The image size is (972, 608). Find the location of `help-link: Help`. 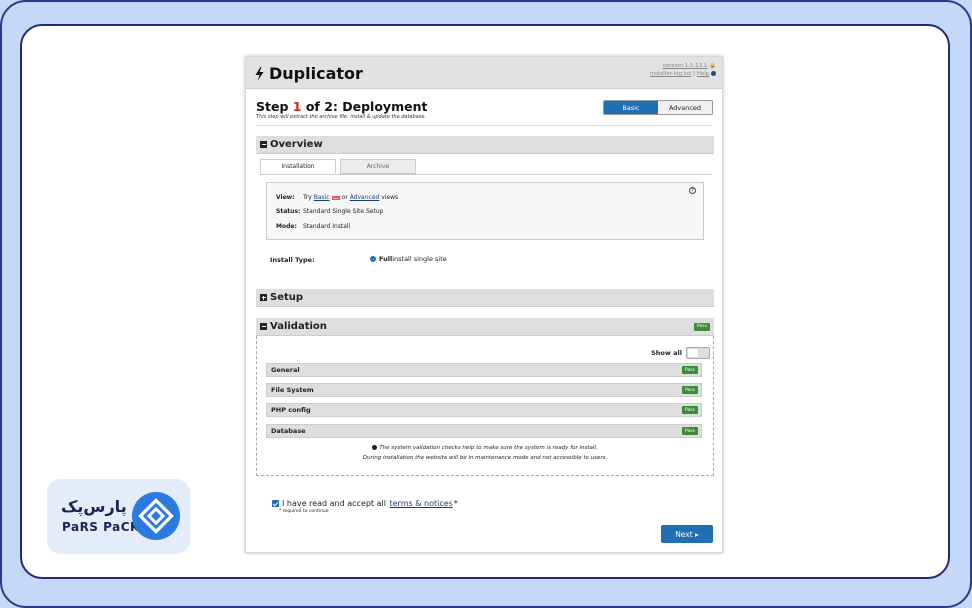

help-link: Help is located at coordinates (703, 74).